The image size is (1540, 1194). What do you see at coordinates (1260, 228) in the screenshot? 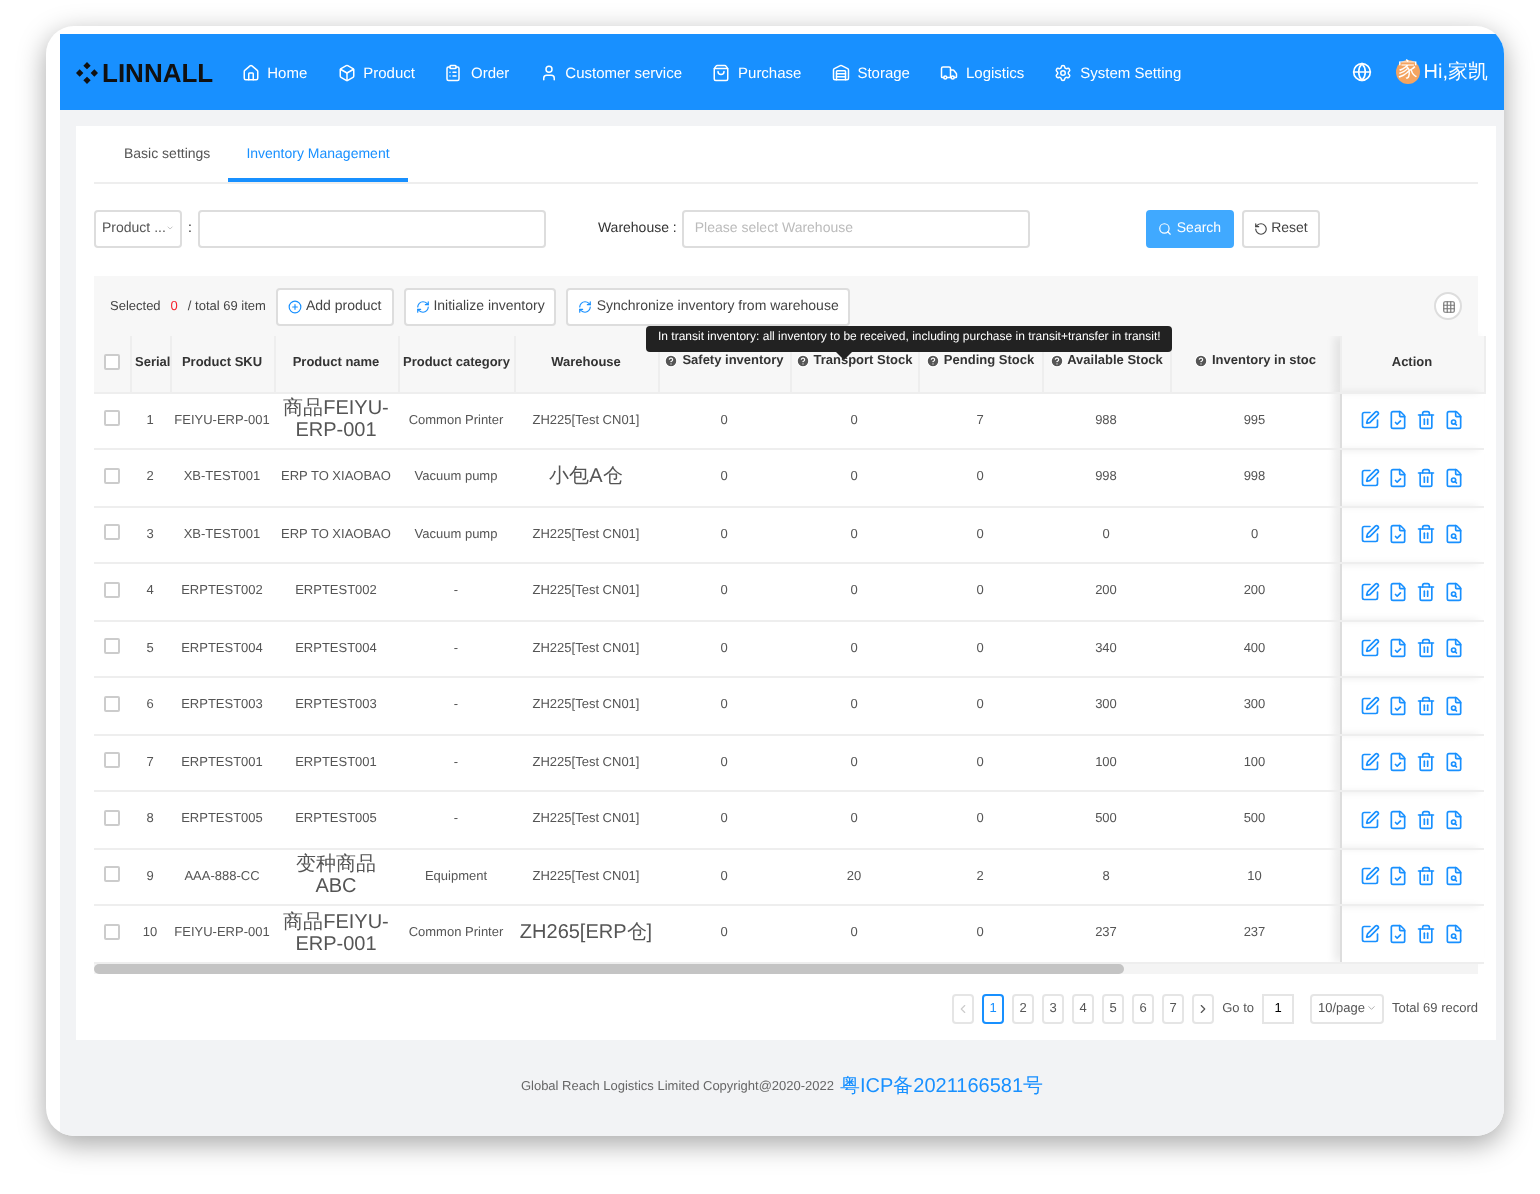
I see `reset-icon` at bounding box center [1260, 228].